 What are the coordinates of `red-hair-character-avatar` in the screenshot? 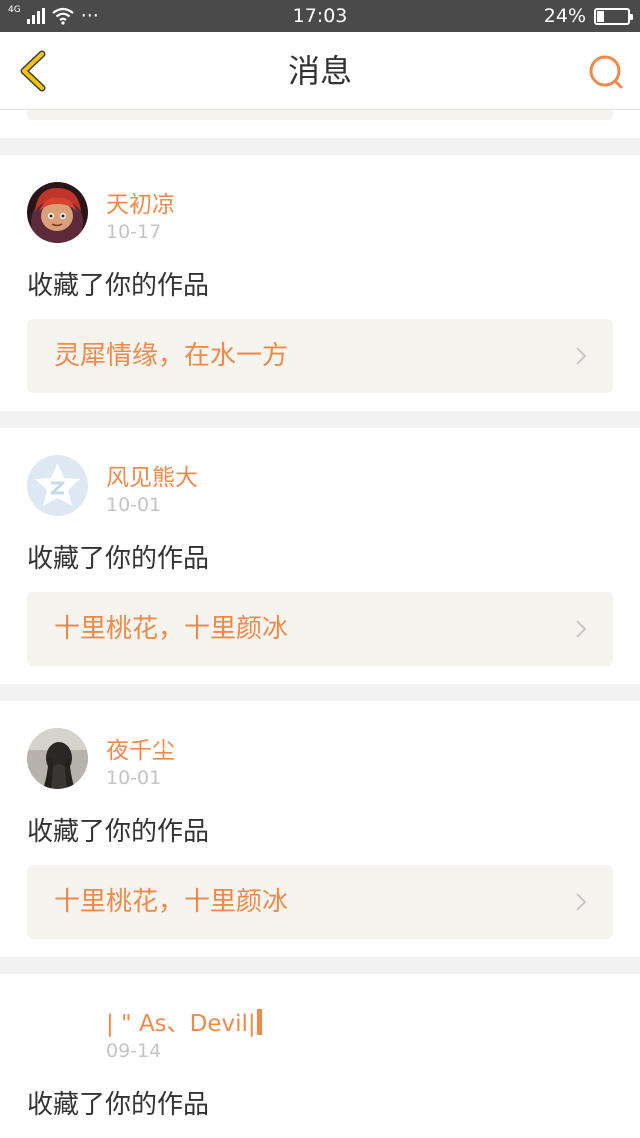 It's located at (57, 212).